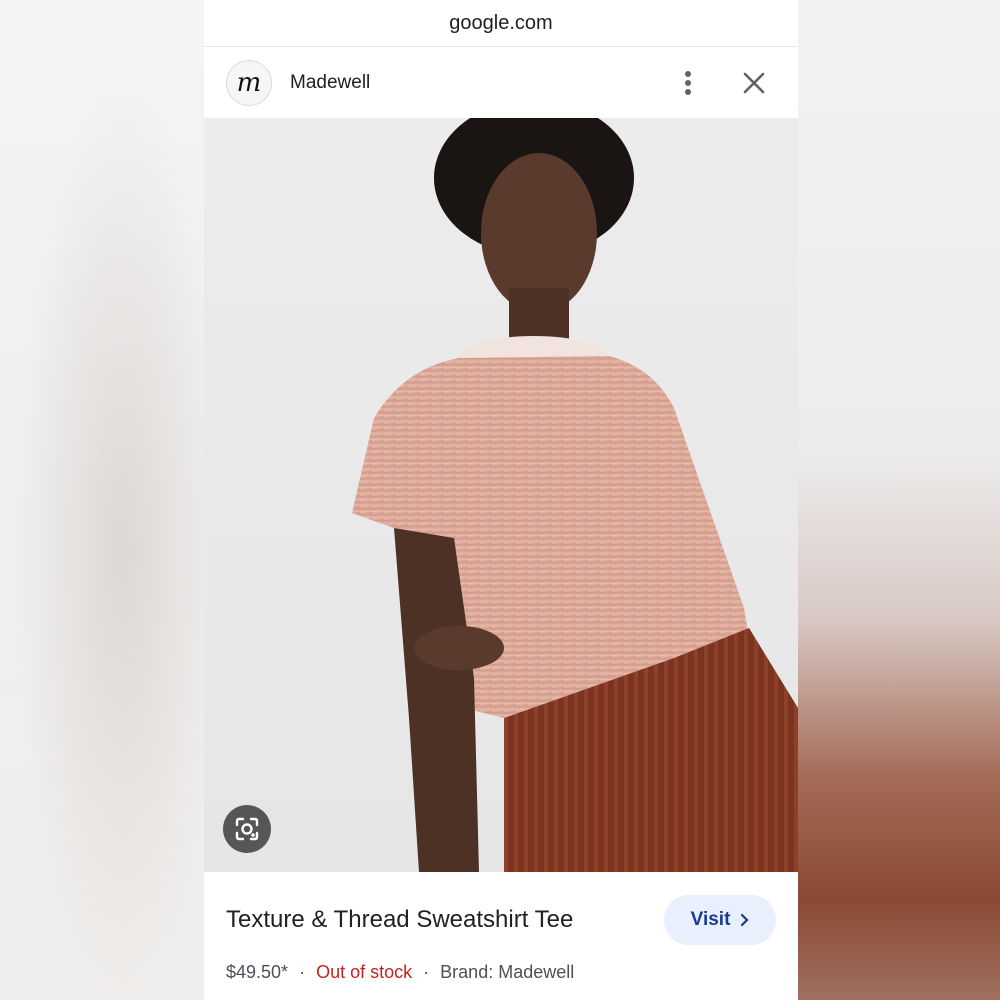 The height and width of the screenshot is (1000, 1000). I want to click on lens-icon, so click(247, 829).